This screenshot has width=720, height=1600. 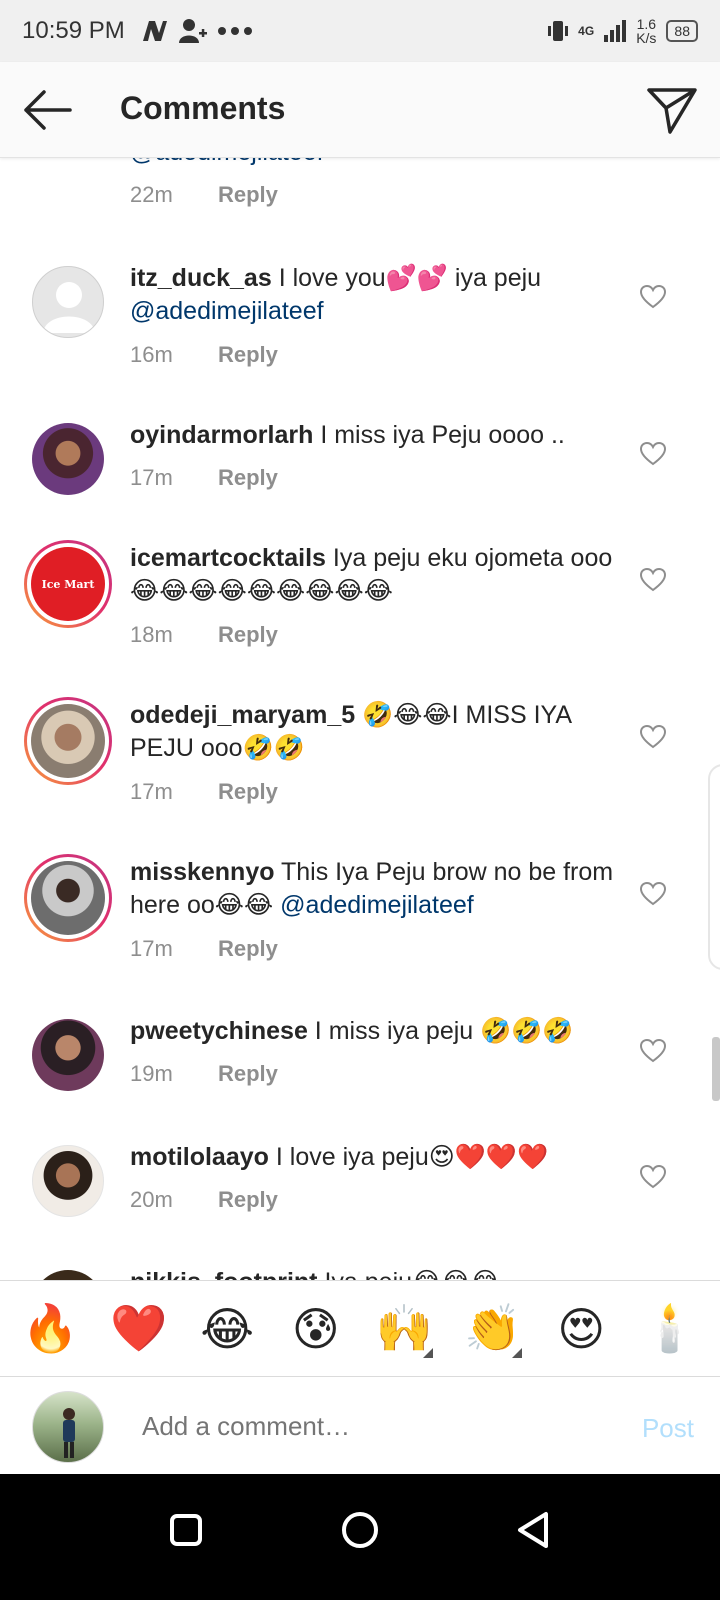 I want to click on comment-time: 19m, so click(x=151, y=1073).